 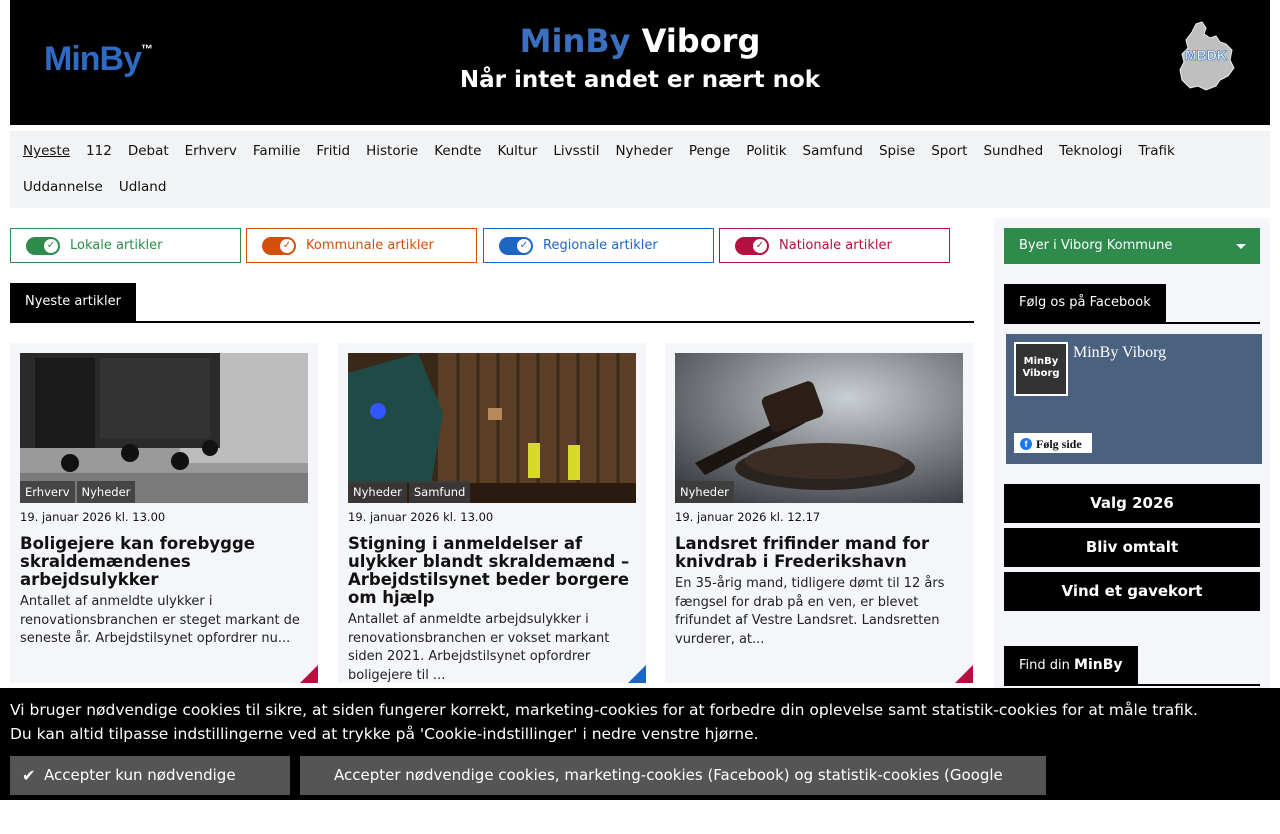 What do you see at coordinates (819, 428) in the screenshot?
I see `article-image: Nyheder` at bounding box center [819, 428].